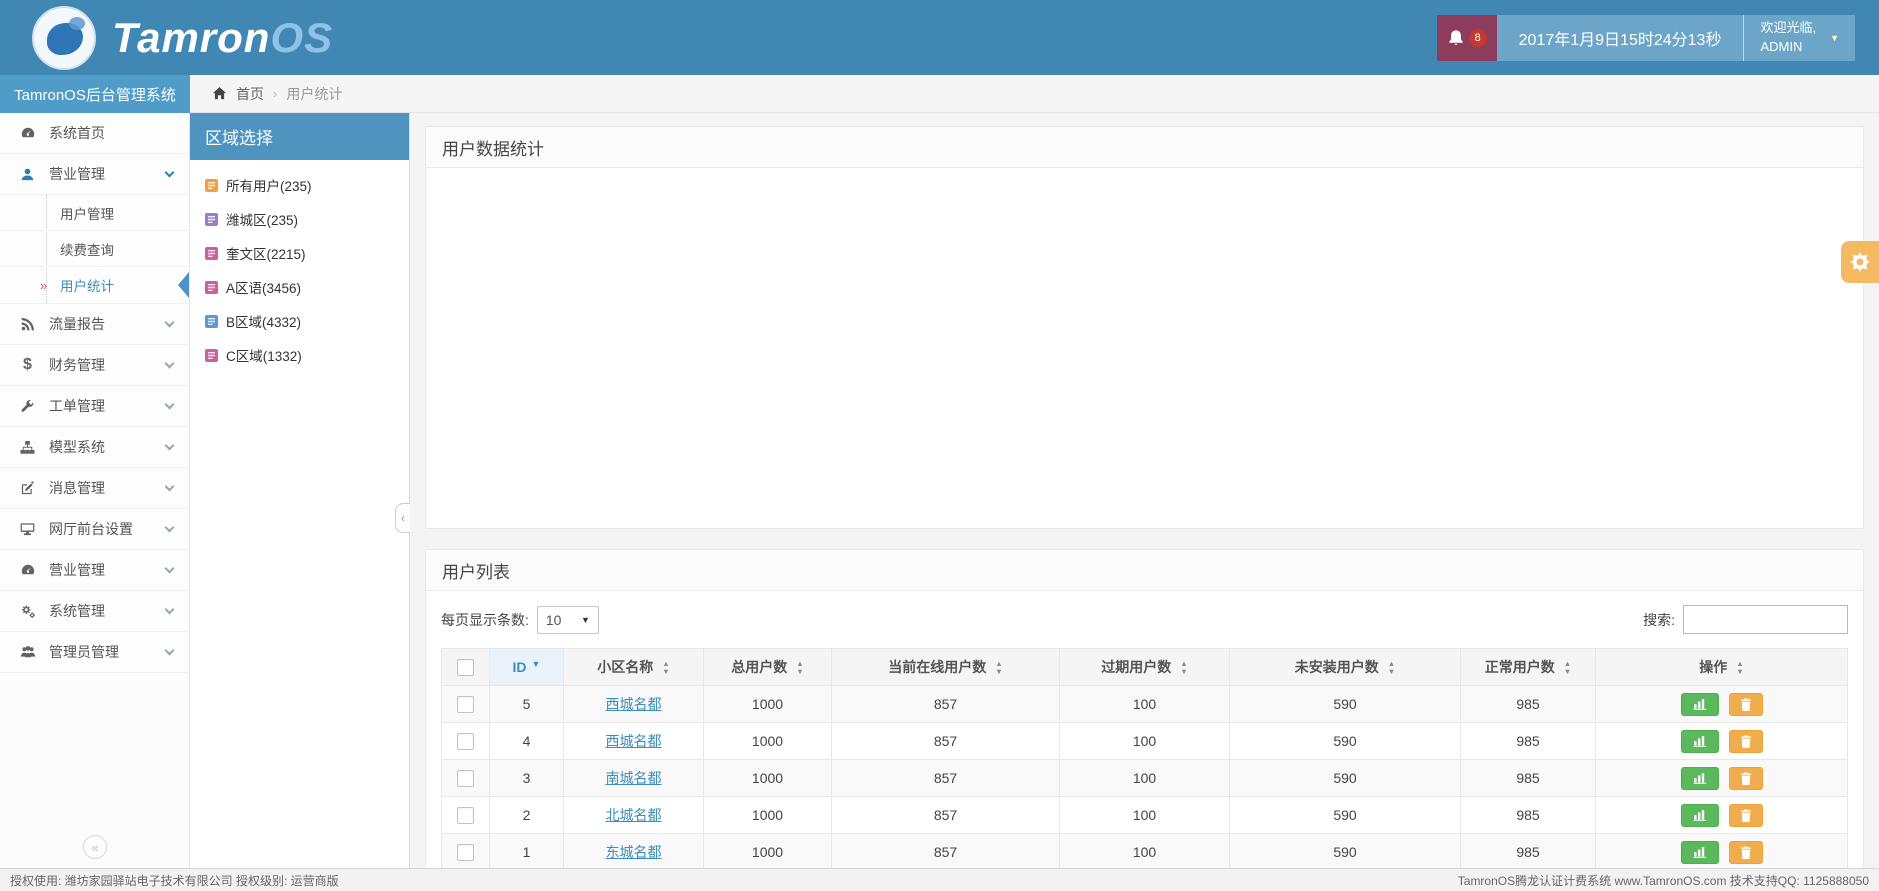 The height and width of the screenshot is (891, 1879). Describe the element at coordinates (465, 667) in the screenshot. I see `select-all-checkbox` at that location.